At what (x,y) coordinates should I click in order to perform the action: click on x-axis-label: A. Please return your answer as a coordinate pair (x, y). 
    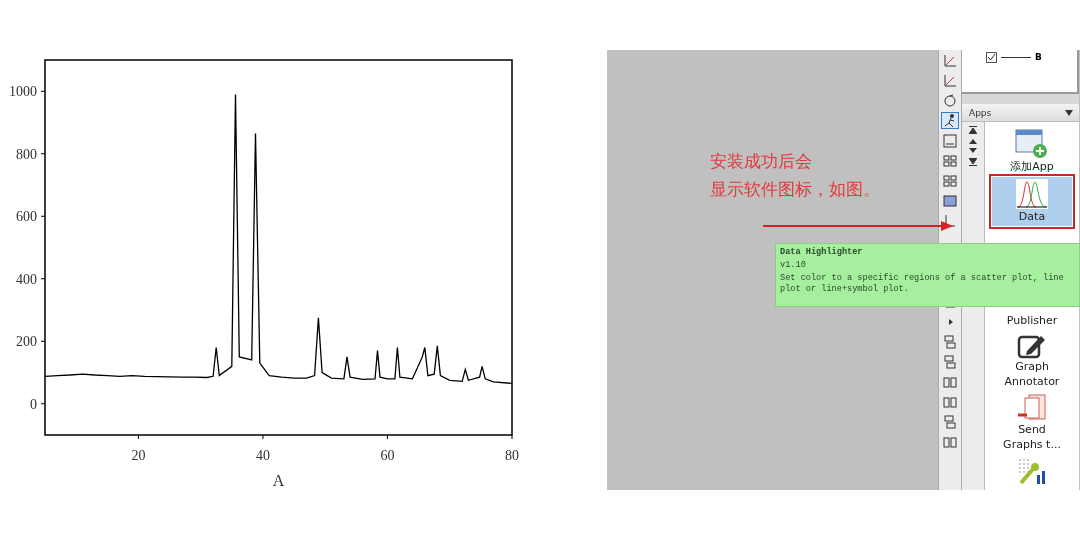
    Looking at the image, I should click on (278, 480).